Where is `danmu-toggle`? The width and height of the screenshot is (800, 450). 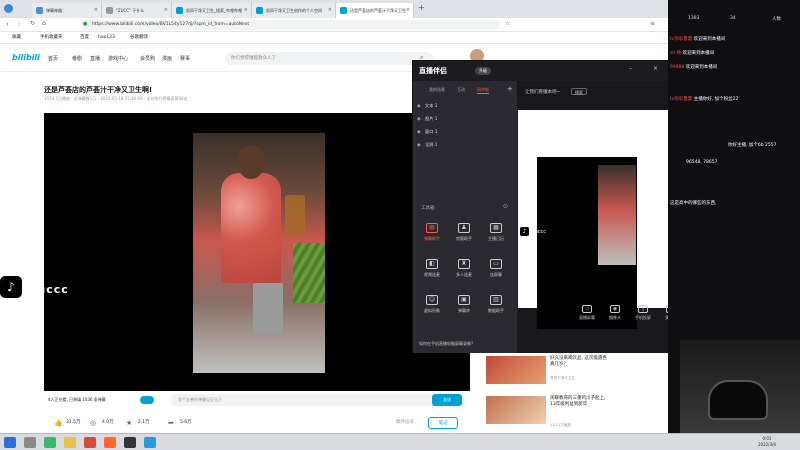
danmu-toggle is located at coordinates (147, 400).